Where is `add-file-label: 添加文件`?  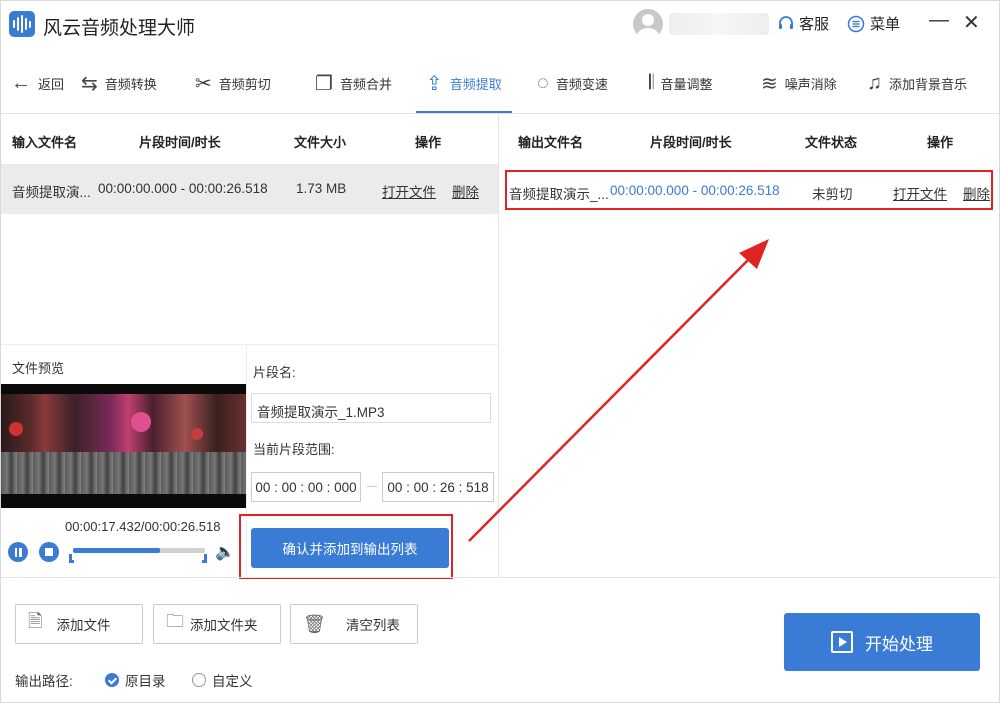 add-file-label: 添加文件 is located at coordinates (83, 625).